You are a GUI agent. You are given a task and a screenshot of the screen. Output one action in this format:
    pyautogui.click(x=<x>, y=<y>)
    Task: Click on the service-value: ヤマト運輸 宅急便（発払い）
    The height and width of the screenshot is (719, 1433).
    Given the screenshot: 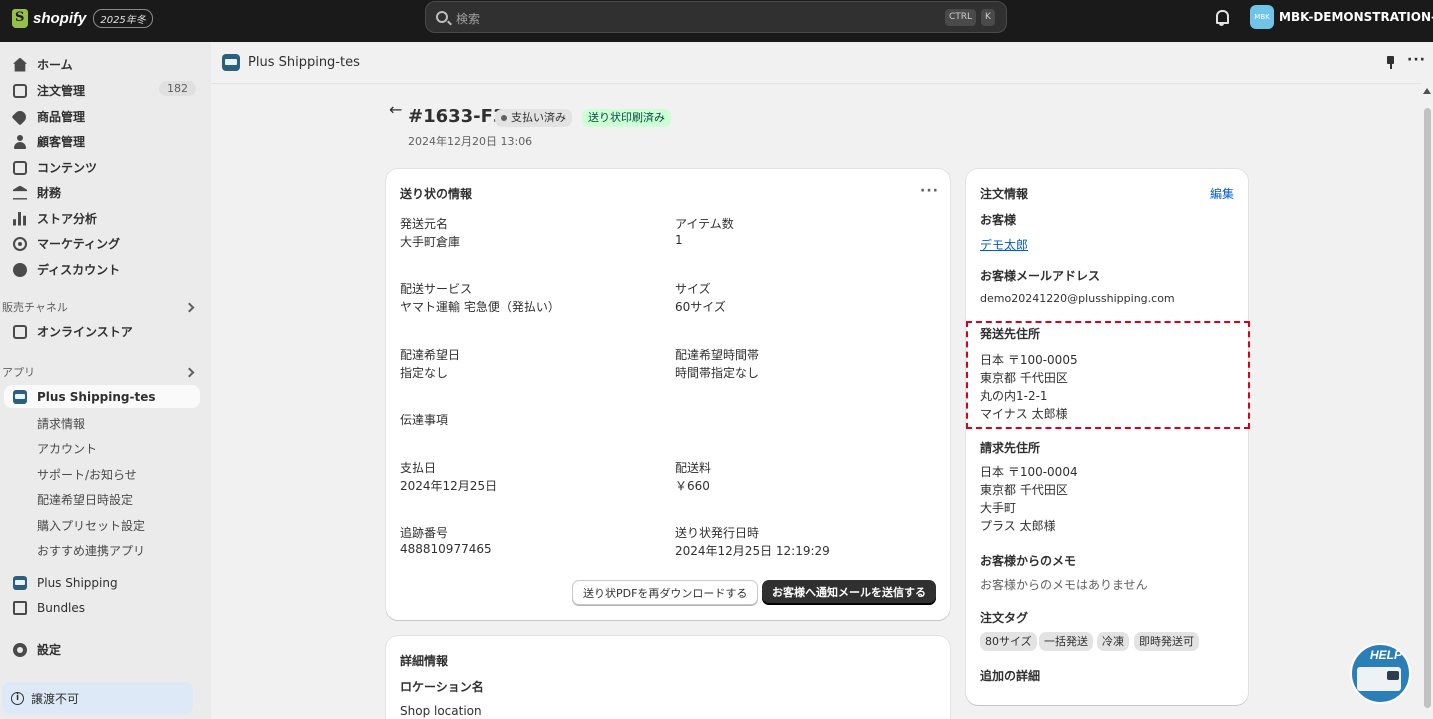 What is the action you would take?
    pyautogui.click(x=480, y=307)
    